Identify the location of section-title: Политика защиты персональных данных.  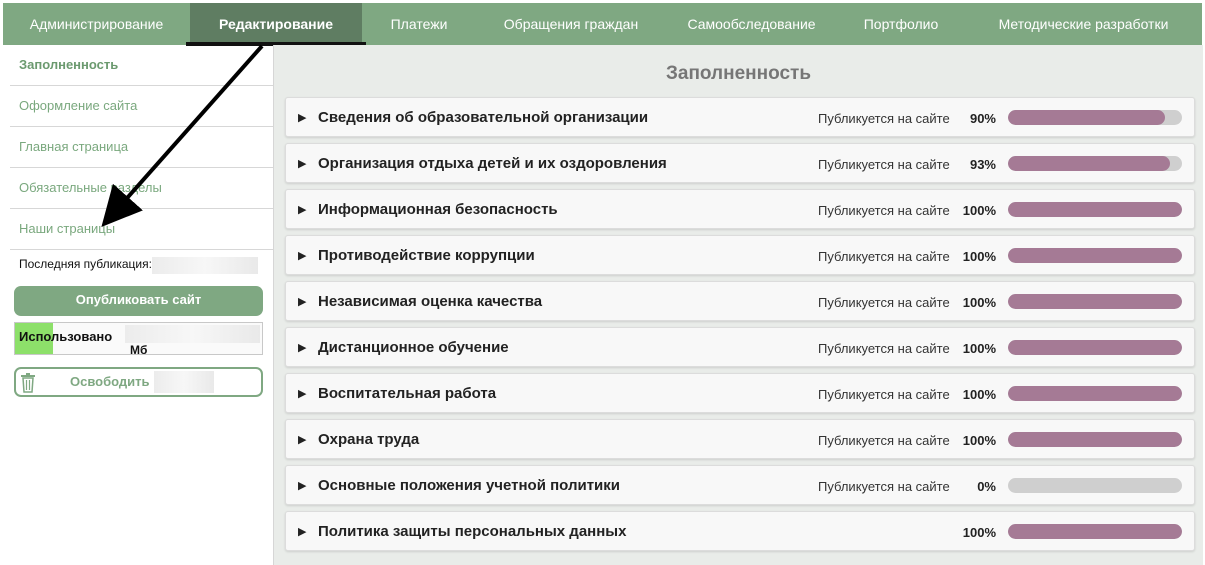
(472, 531).